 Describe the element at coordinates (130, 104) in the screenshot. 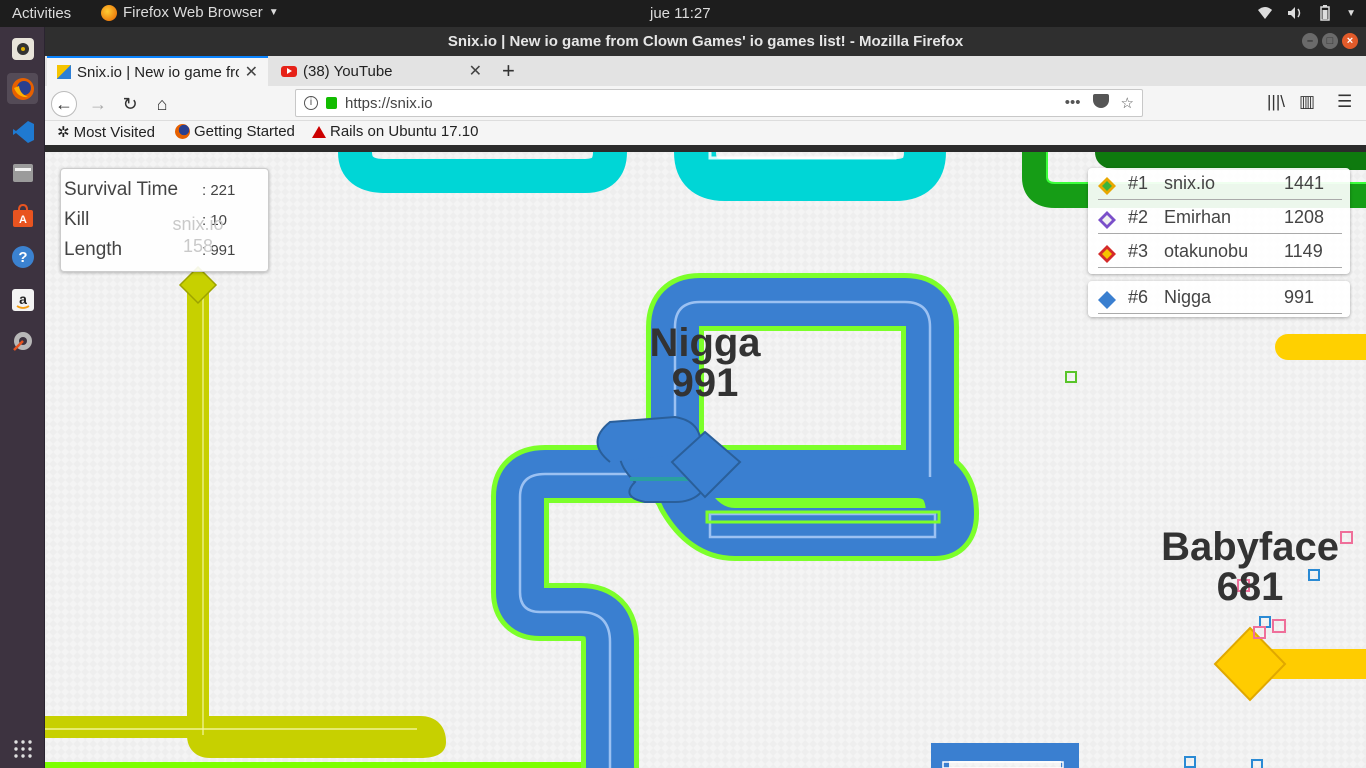

I see `reload-button: ↻` at that location.